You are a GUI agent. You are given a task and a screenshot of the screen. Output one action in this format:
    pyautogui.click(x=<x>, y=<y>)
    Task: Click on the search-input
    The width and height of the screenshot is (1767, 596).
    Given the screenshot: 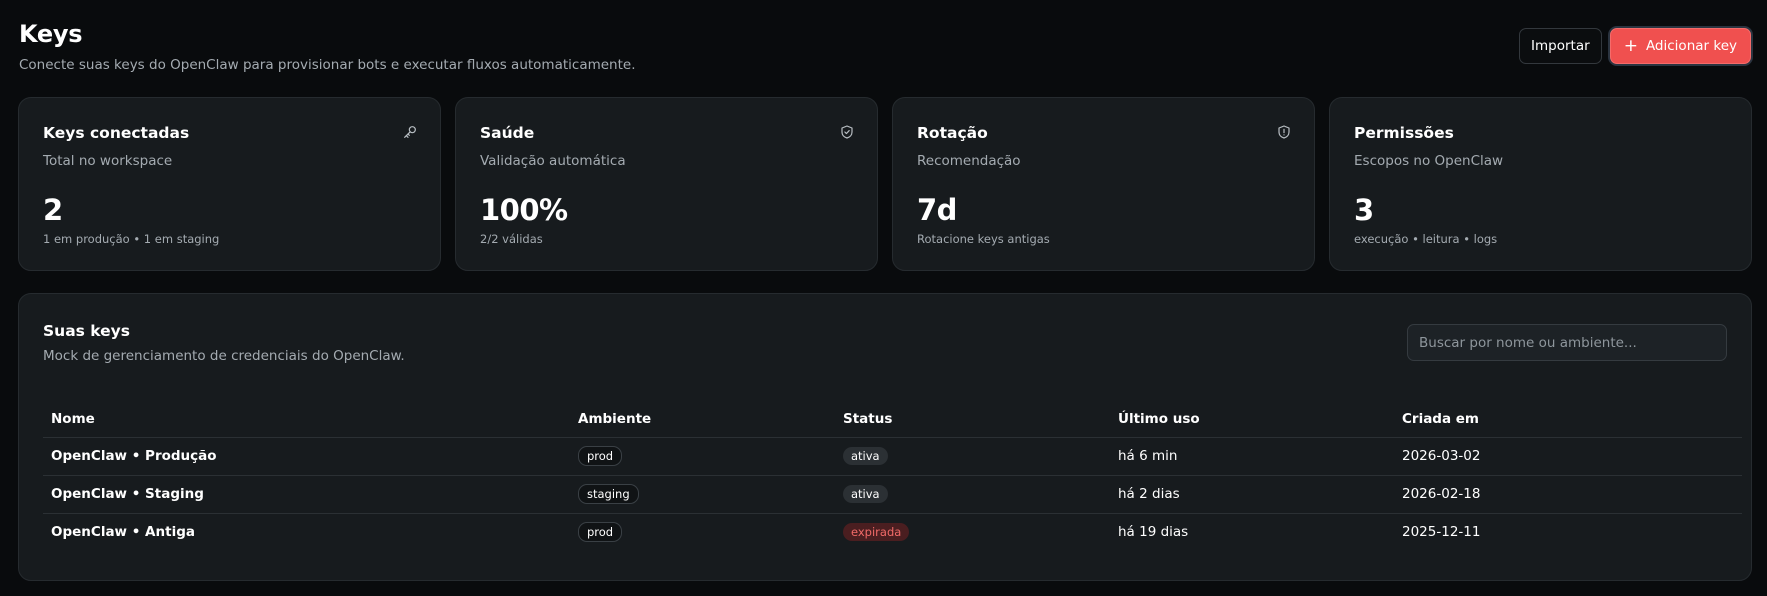 What is the action you would take?
    pyautogui.click(x=1567, y=342)
    